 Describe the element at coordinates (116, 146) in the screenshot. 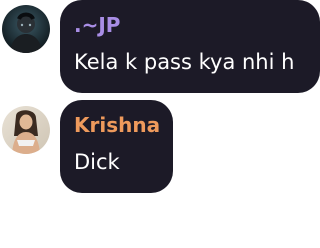

I see `message-bubble: Krishna Dick` at that location.